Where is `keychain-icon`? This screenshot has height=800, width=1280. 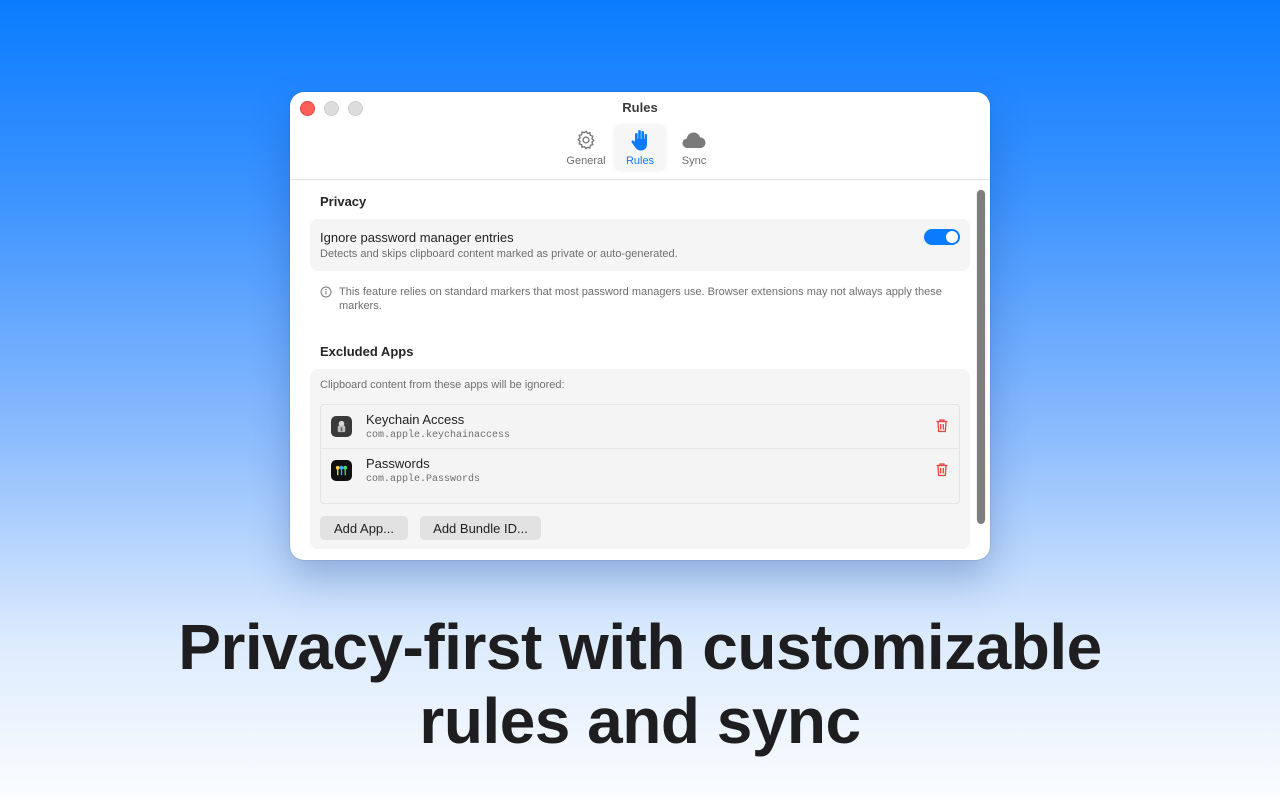 keychain-icon is located at coordinates (341, 426).